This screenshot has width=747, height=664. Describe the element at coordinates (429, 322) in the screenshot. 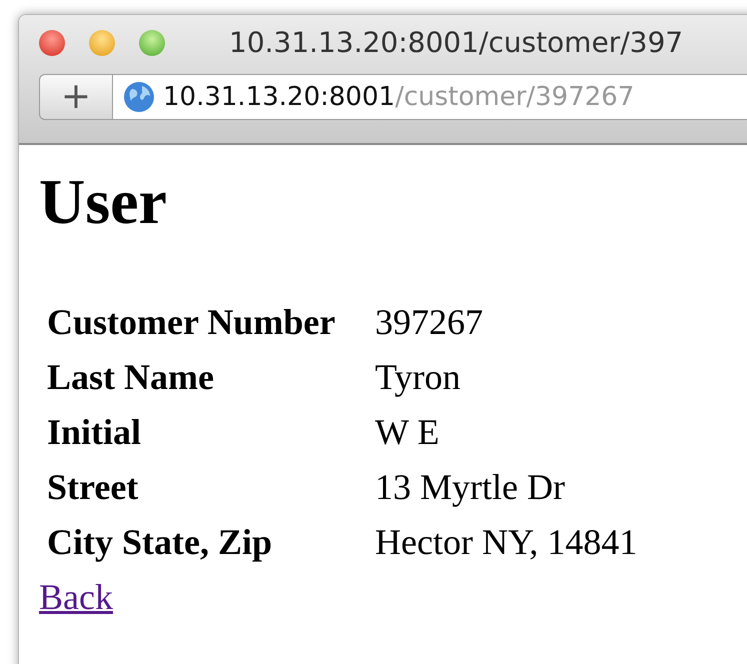

I see `field-value: 397267` at that location.